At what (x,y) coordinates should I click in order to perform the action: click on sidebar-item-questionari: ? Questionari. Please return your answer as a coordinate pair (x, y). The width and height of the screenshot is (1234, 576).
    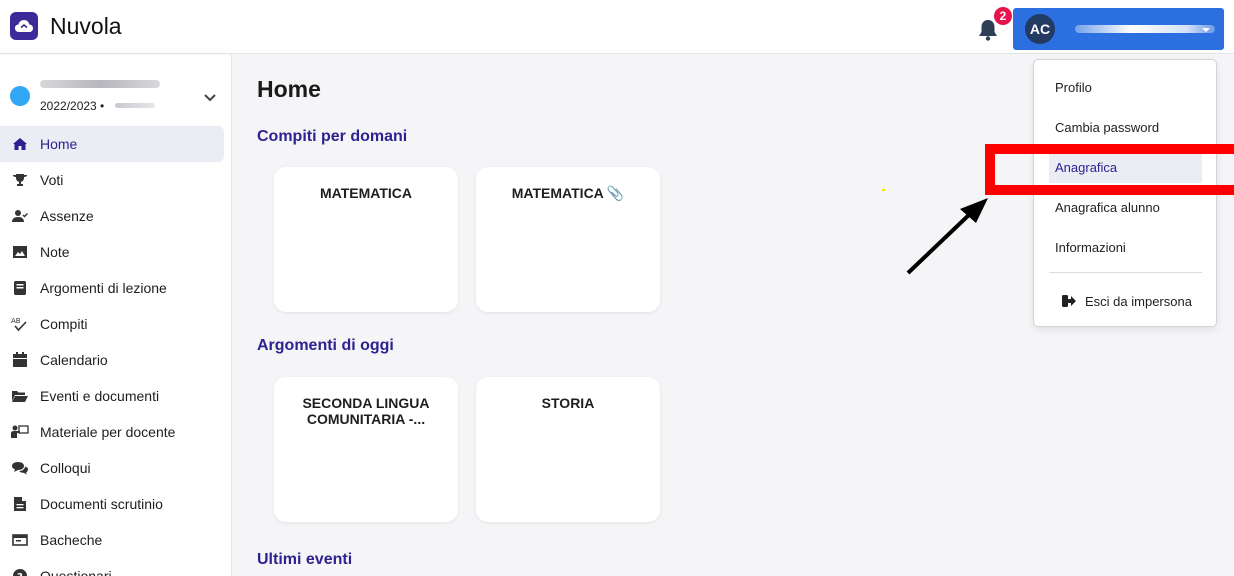
    Looking at the image, I should click on (116, 567).